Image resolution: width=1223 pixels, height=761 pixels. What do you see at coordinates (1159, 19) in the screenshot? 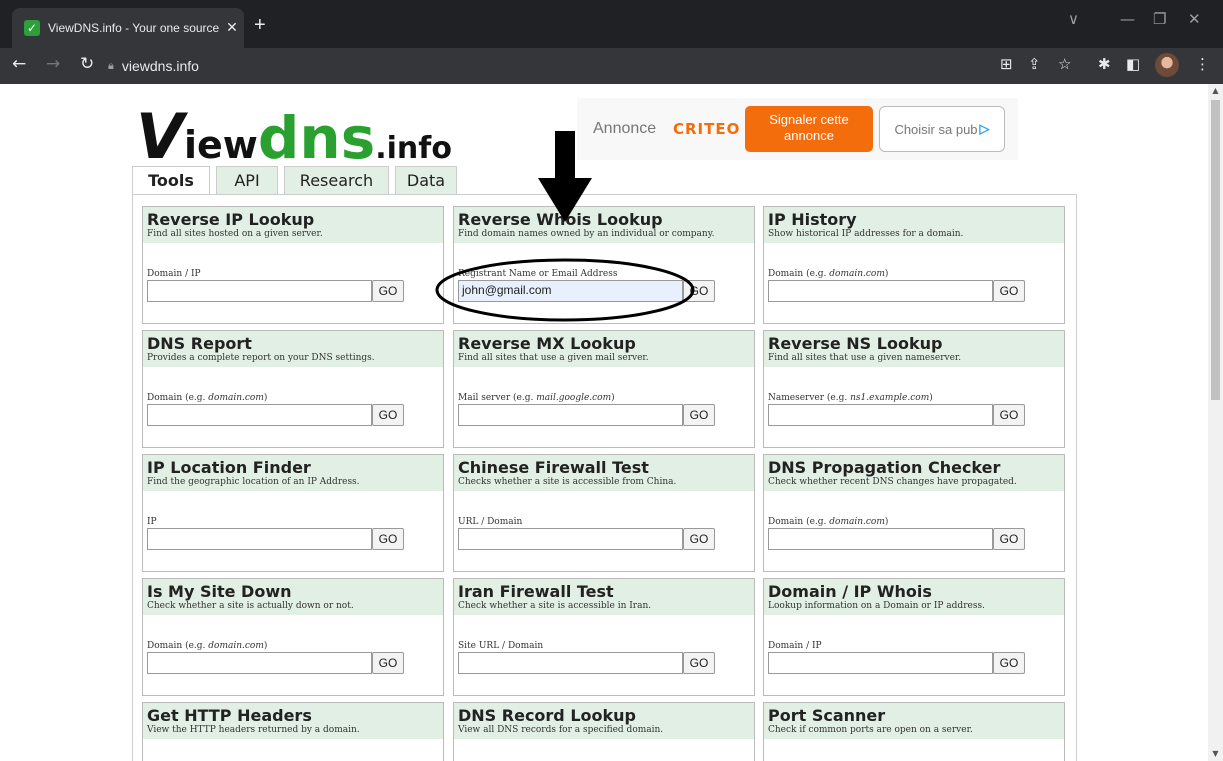
I see `restore-icon: ❐` at bounding box center [1159, 19].